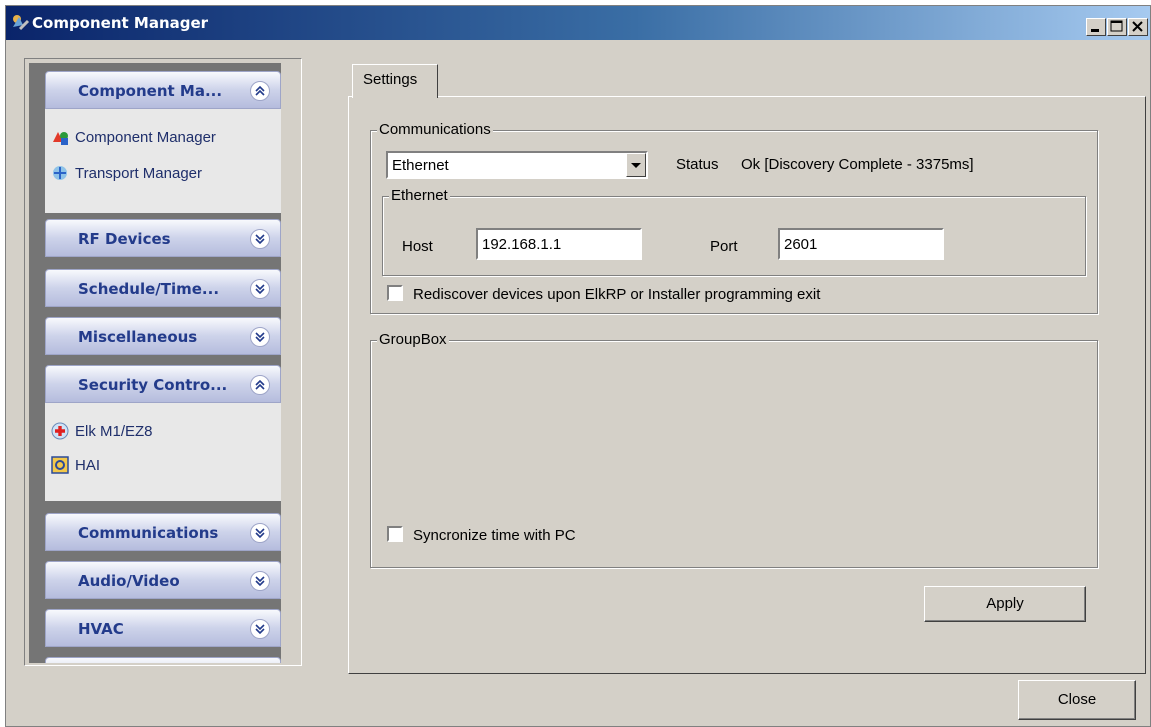  I want to click on transport-manager-icon, so click(60, 173).